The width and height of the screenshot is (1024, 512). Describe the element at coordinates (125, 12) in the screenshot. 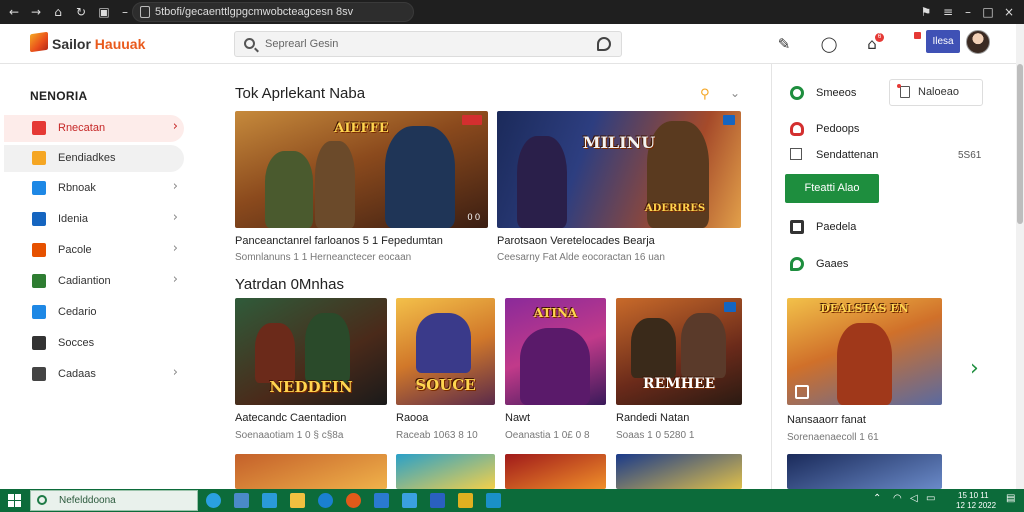

I see `minus-icon: –` at that location.